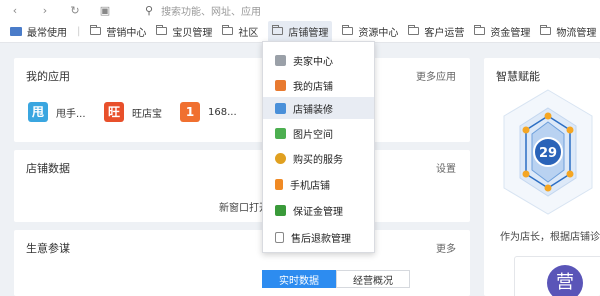 This screenshot has width=600, height=296. I want to click on refund-doc-icon, so click(279, 237).